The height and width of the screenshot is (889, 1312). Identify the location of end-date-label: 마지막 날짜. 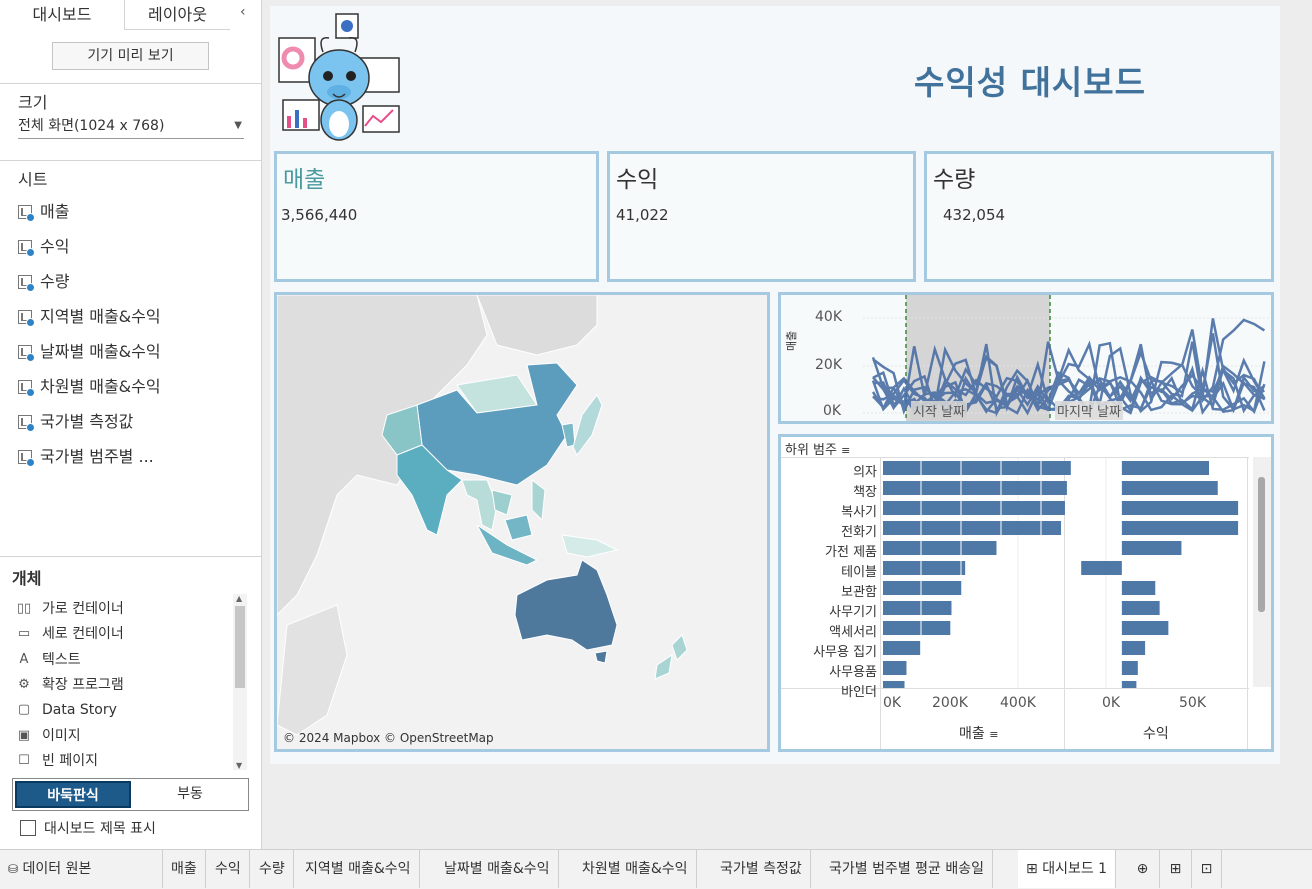
(1089, 410).